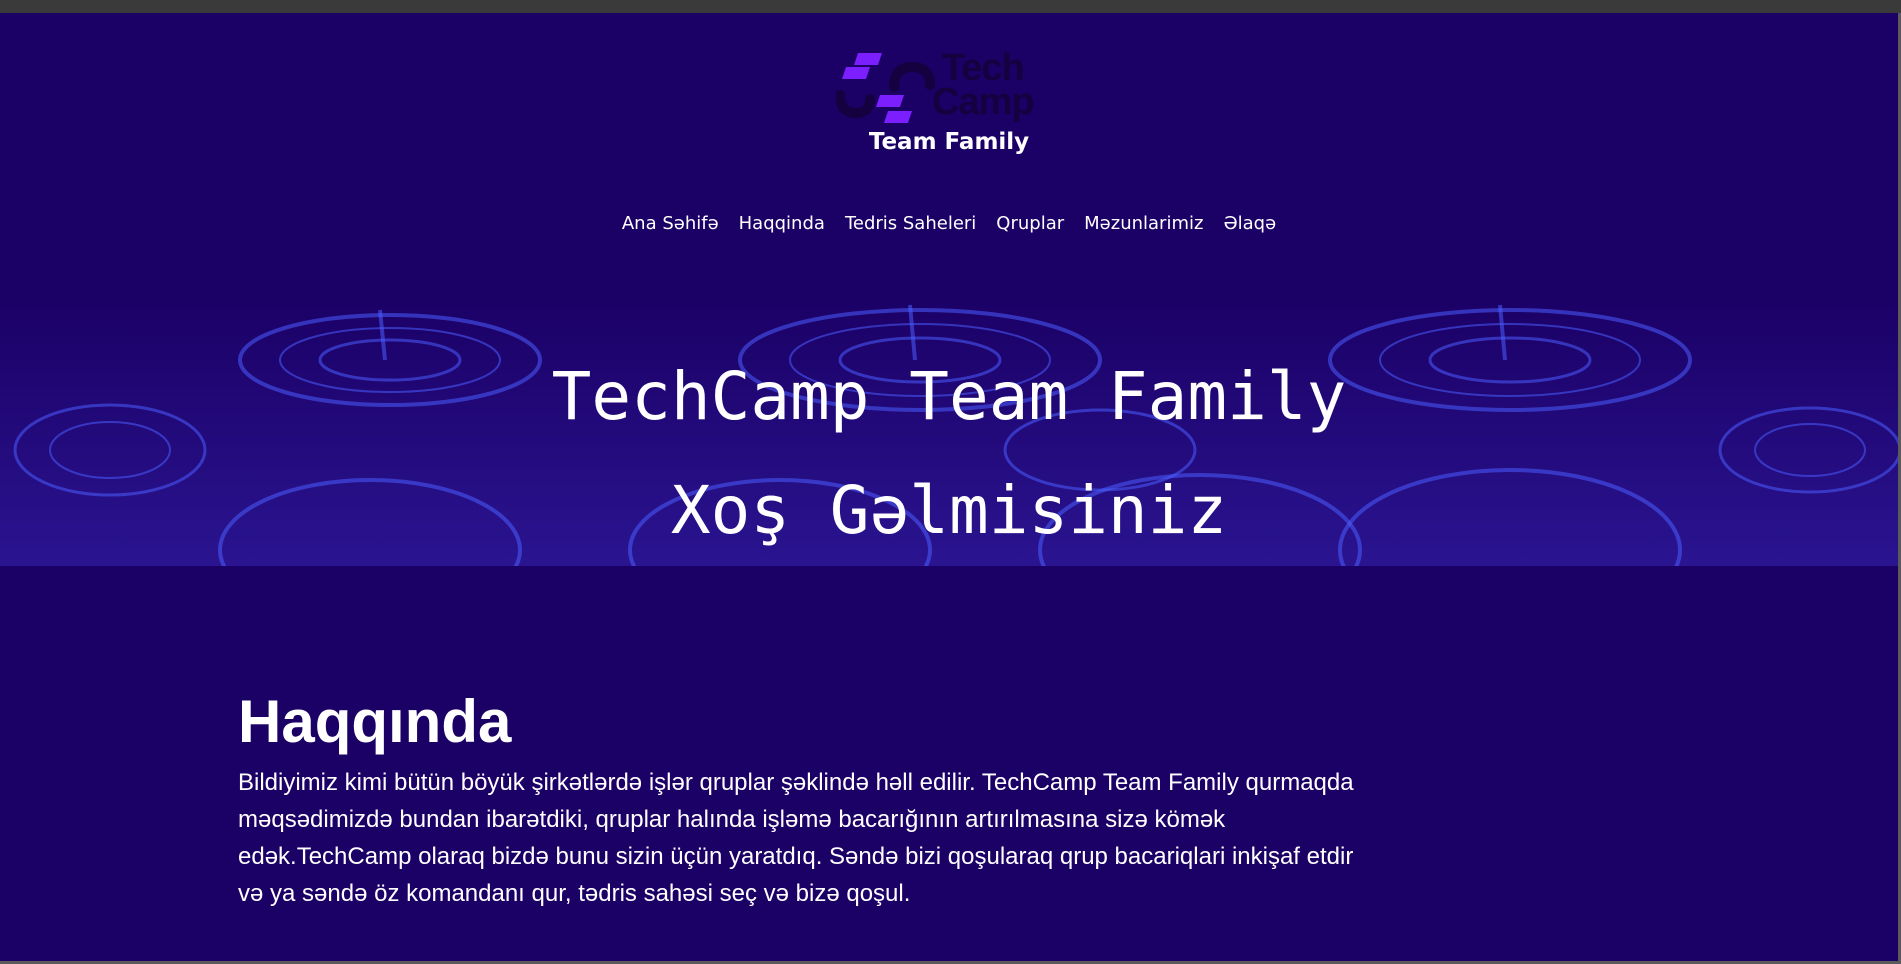  What do you see at coordinates (950, 6) in the screenshot?
I see `browser-top-bar` at bounding box center [950, 6].